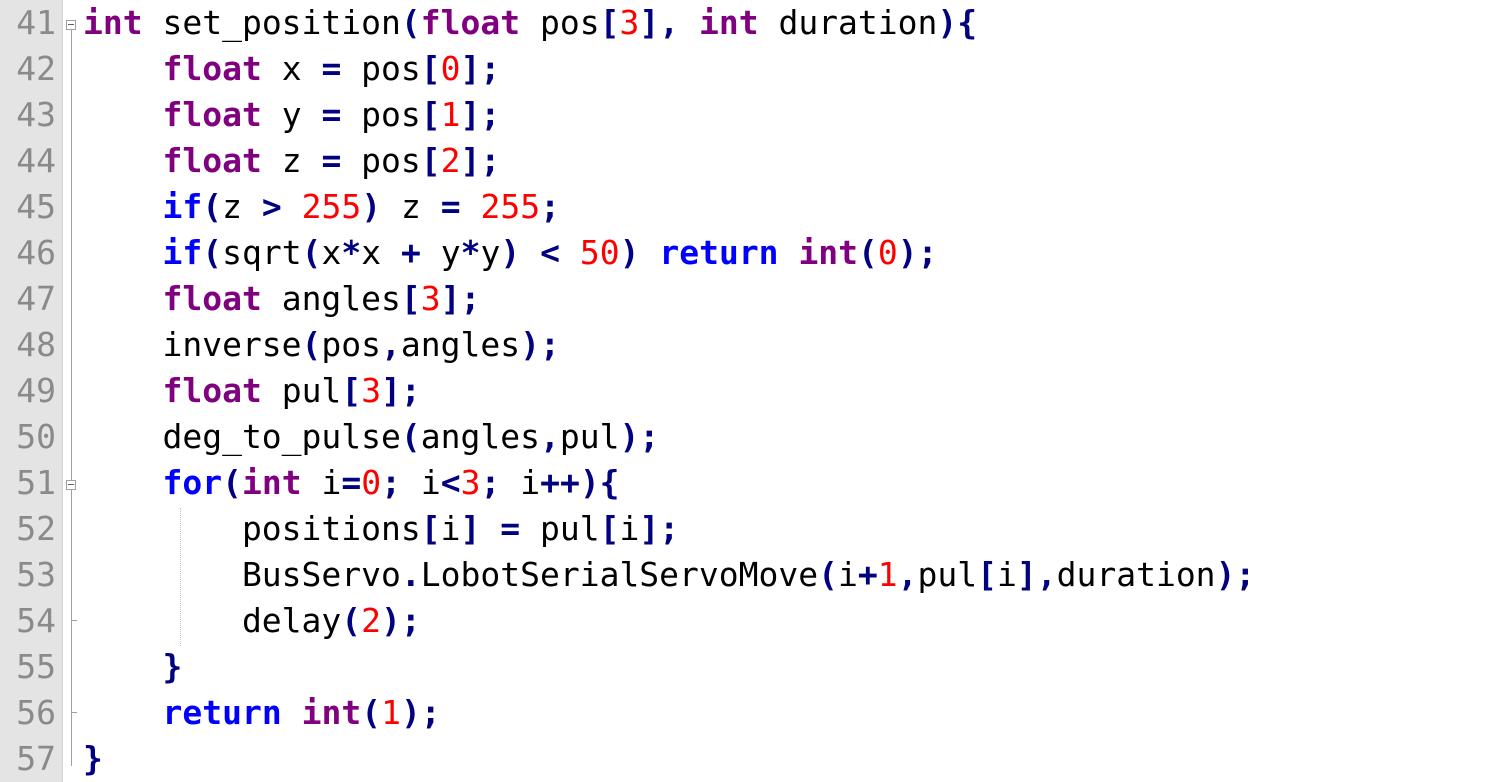 This screenshot has width=1496, height=782. I want to click on line-code: if(z > 255) z = 255;, so click(321, 207).